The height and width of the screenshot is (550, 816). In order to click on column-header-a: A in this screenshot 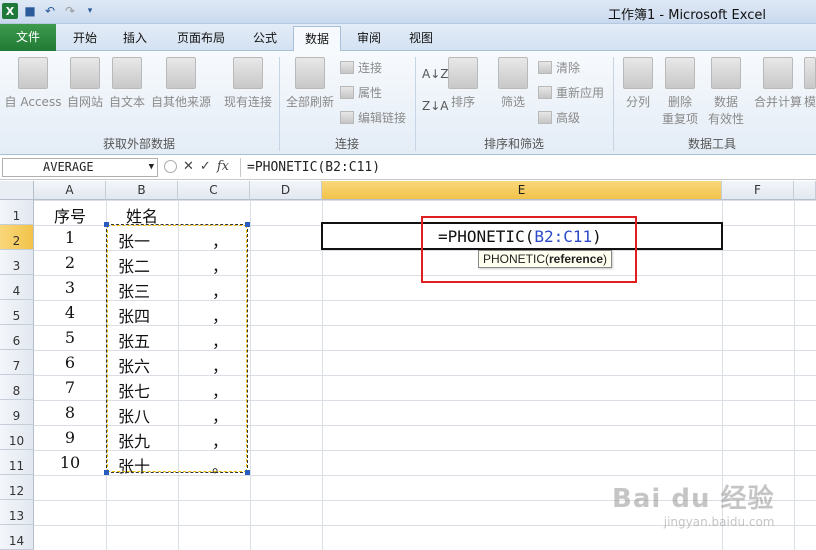, I will do `click(70, 190)`.